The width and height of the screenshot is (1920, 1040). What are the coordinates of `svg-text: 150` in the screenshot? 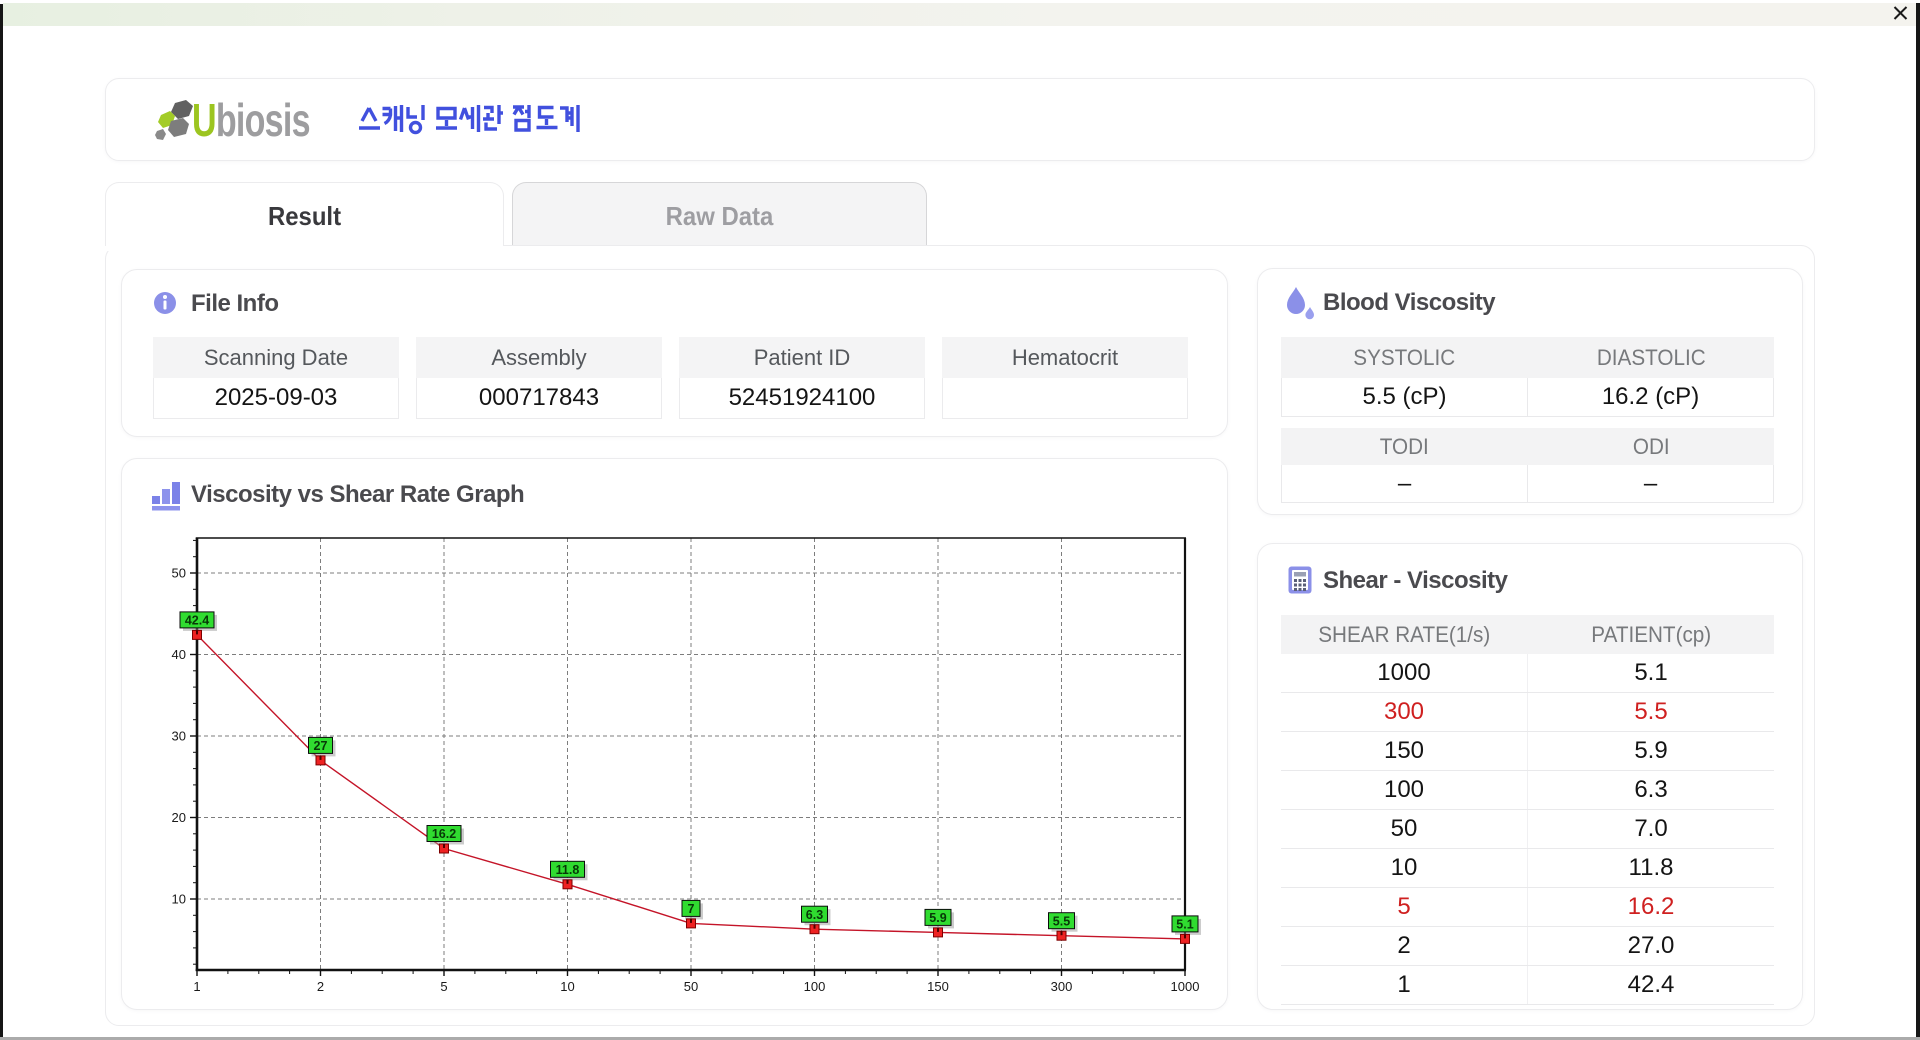 It's located at (938, 986).